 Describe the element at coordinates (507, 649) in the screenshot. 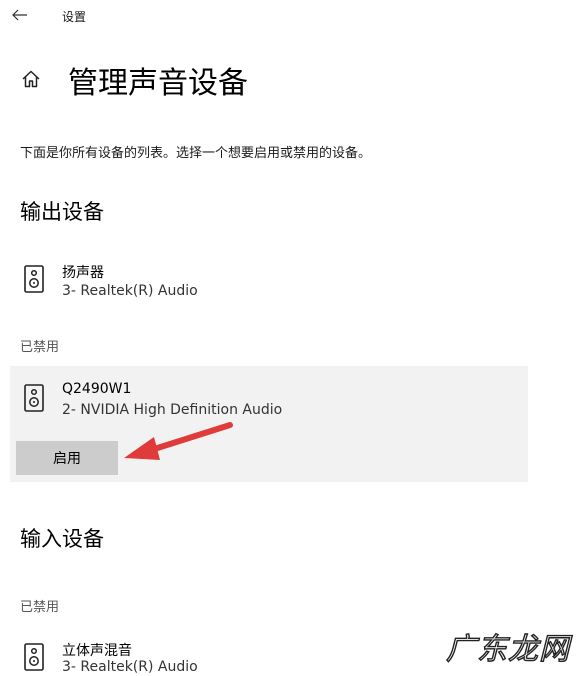

I see `watermark-logo: 广东龙网` at that location.